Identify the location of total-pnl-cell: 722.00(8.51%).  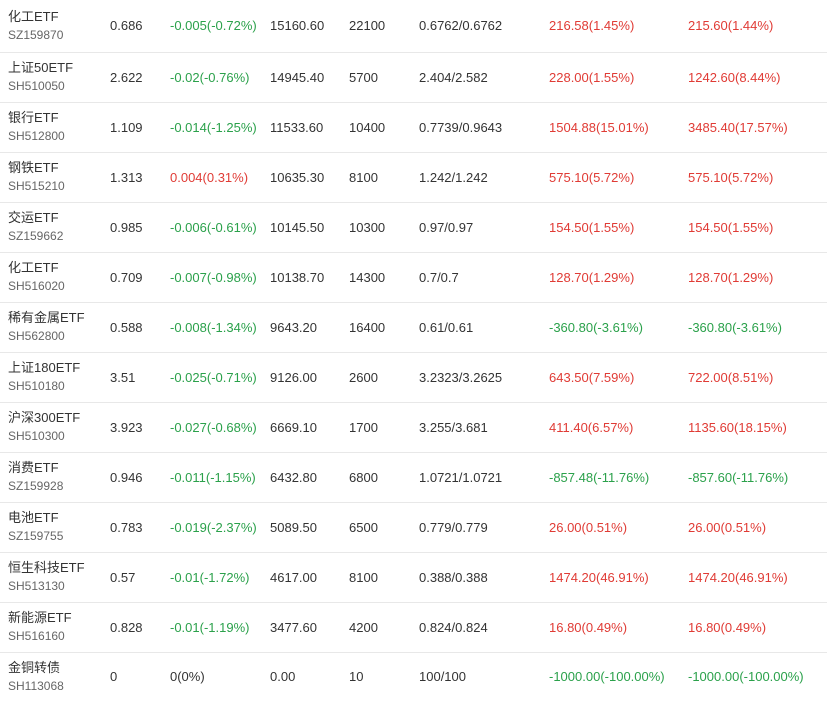
(731, 377).